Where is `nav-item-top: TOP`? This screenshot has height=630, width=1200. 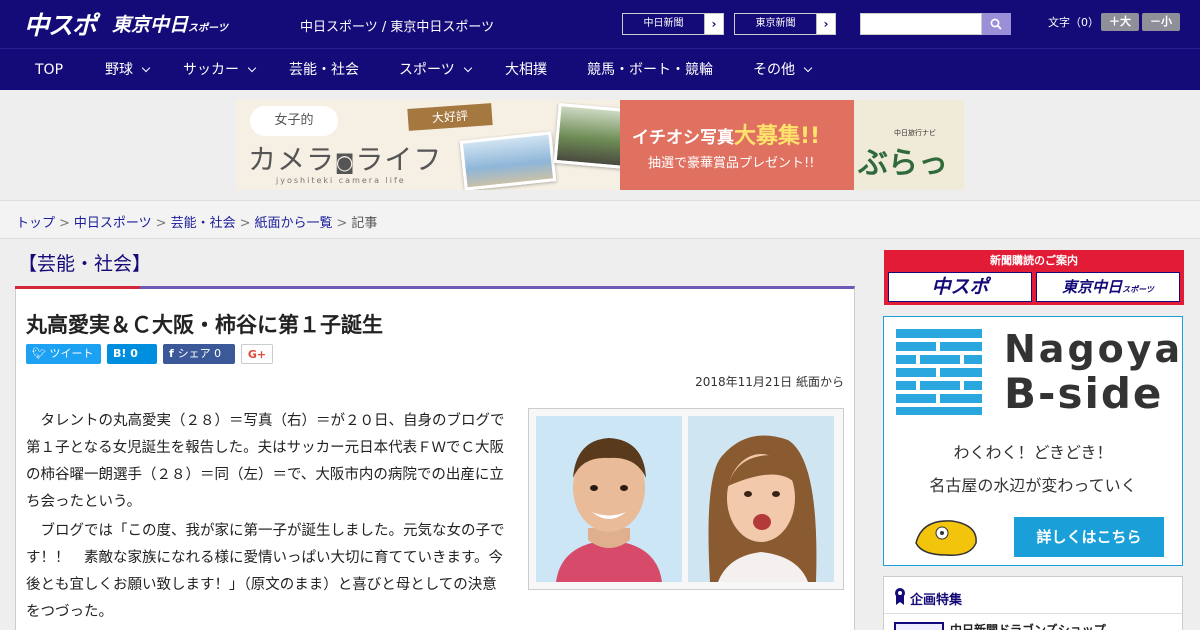
nav-item-top: TOP is located at coordinates (49, 70).